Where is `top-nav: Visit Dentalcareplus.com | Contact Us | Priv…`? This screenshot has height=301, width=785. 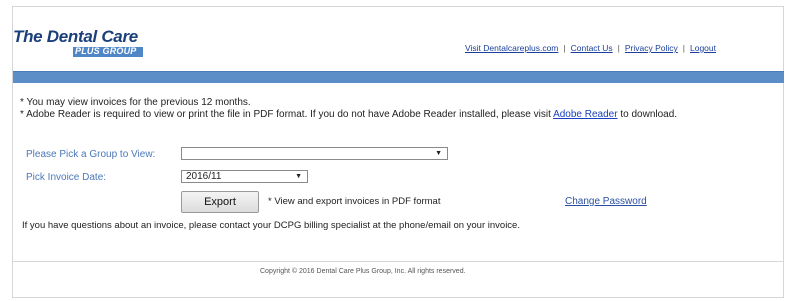 top-nav: Visit Dentalcareplus.com | Contact Us | Priv… is located at coordinates (590, 48).